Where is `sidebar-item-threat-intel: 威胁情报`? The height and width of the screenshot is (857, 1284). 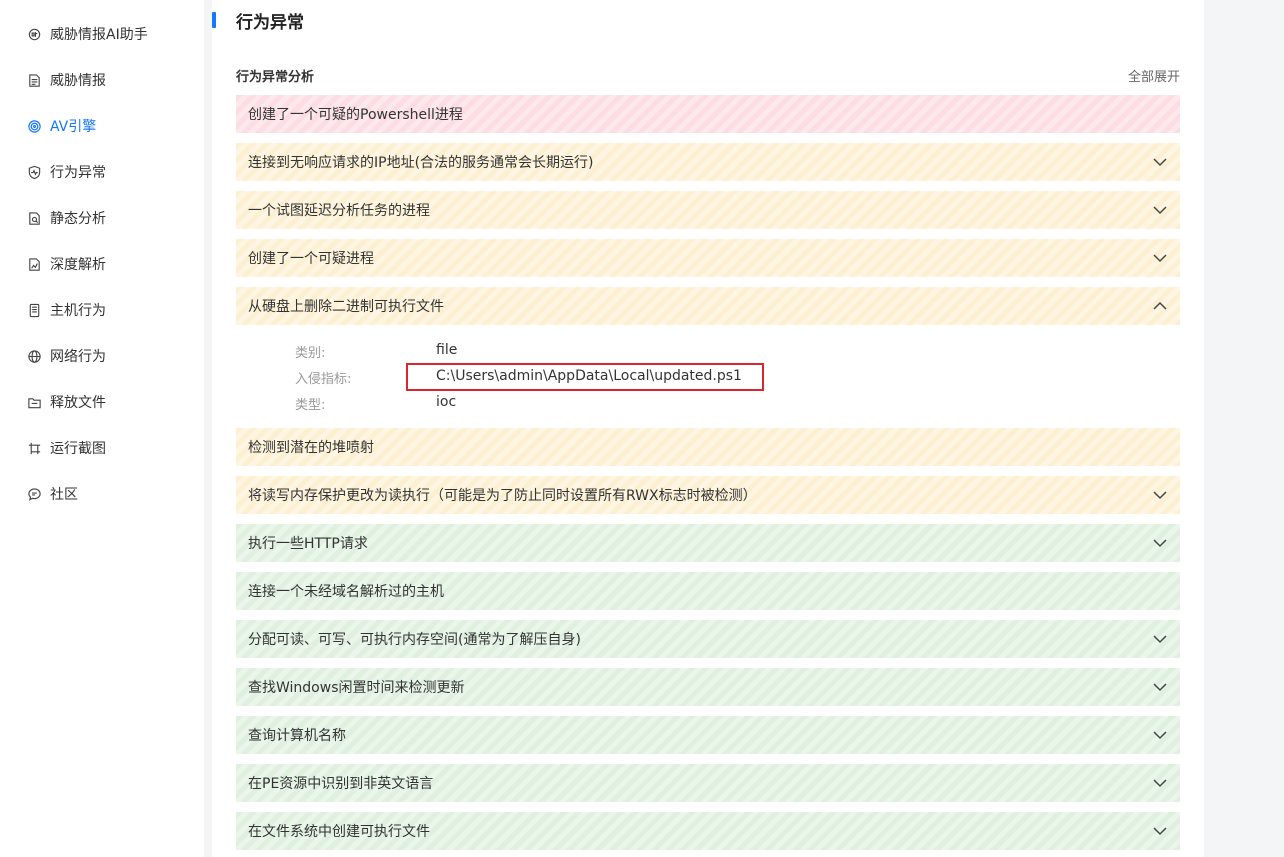 sidebar-item-threat-intel: 威胁情报 is located at coordinates (66, 80).